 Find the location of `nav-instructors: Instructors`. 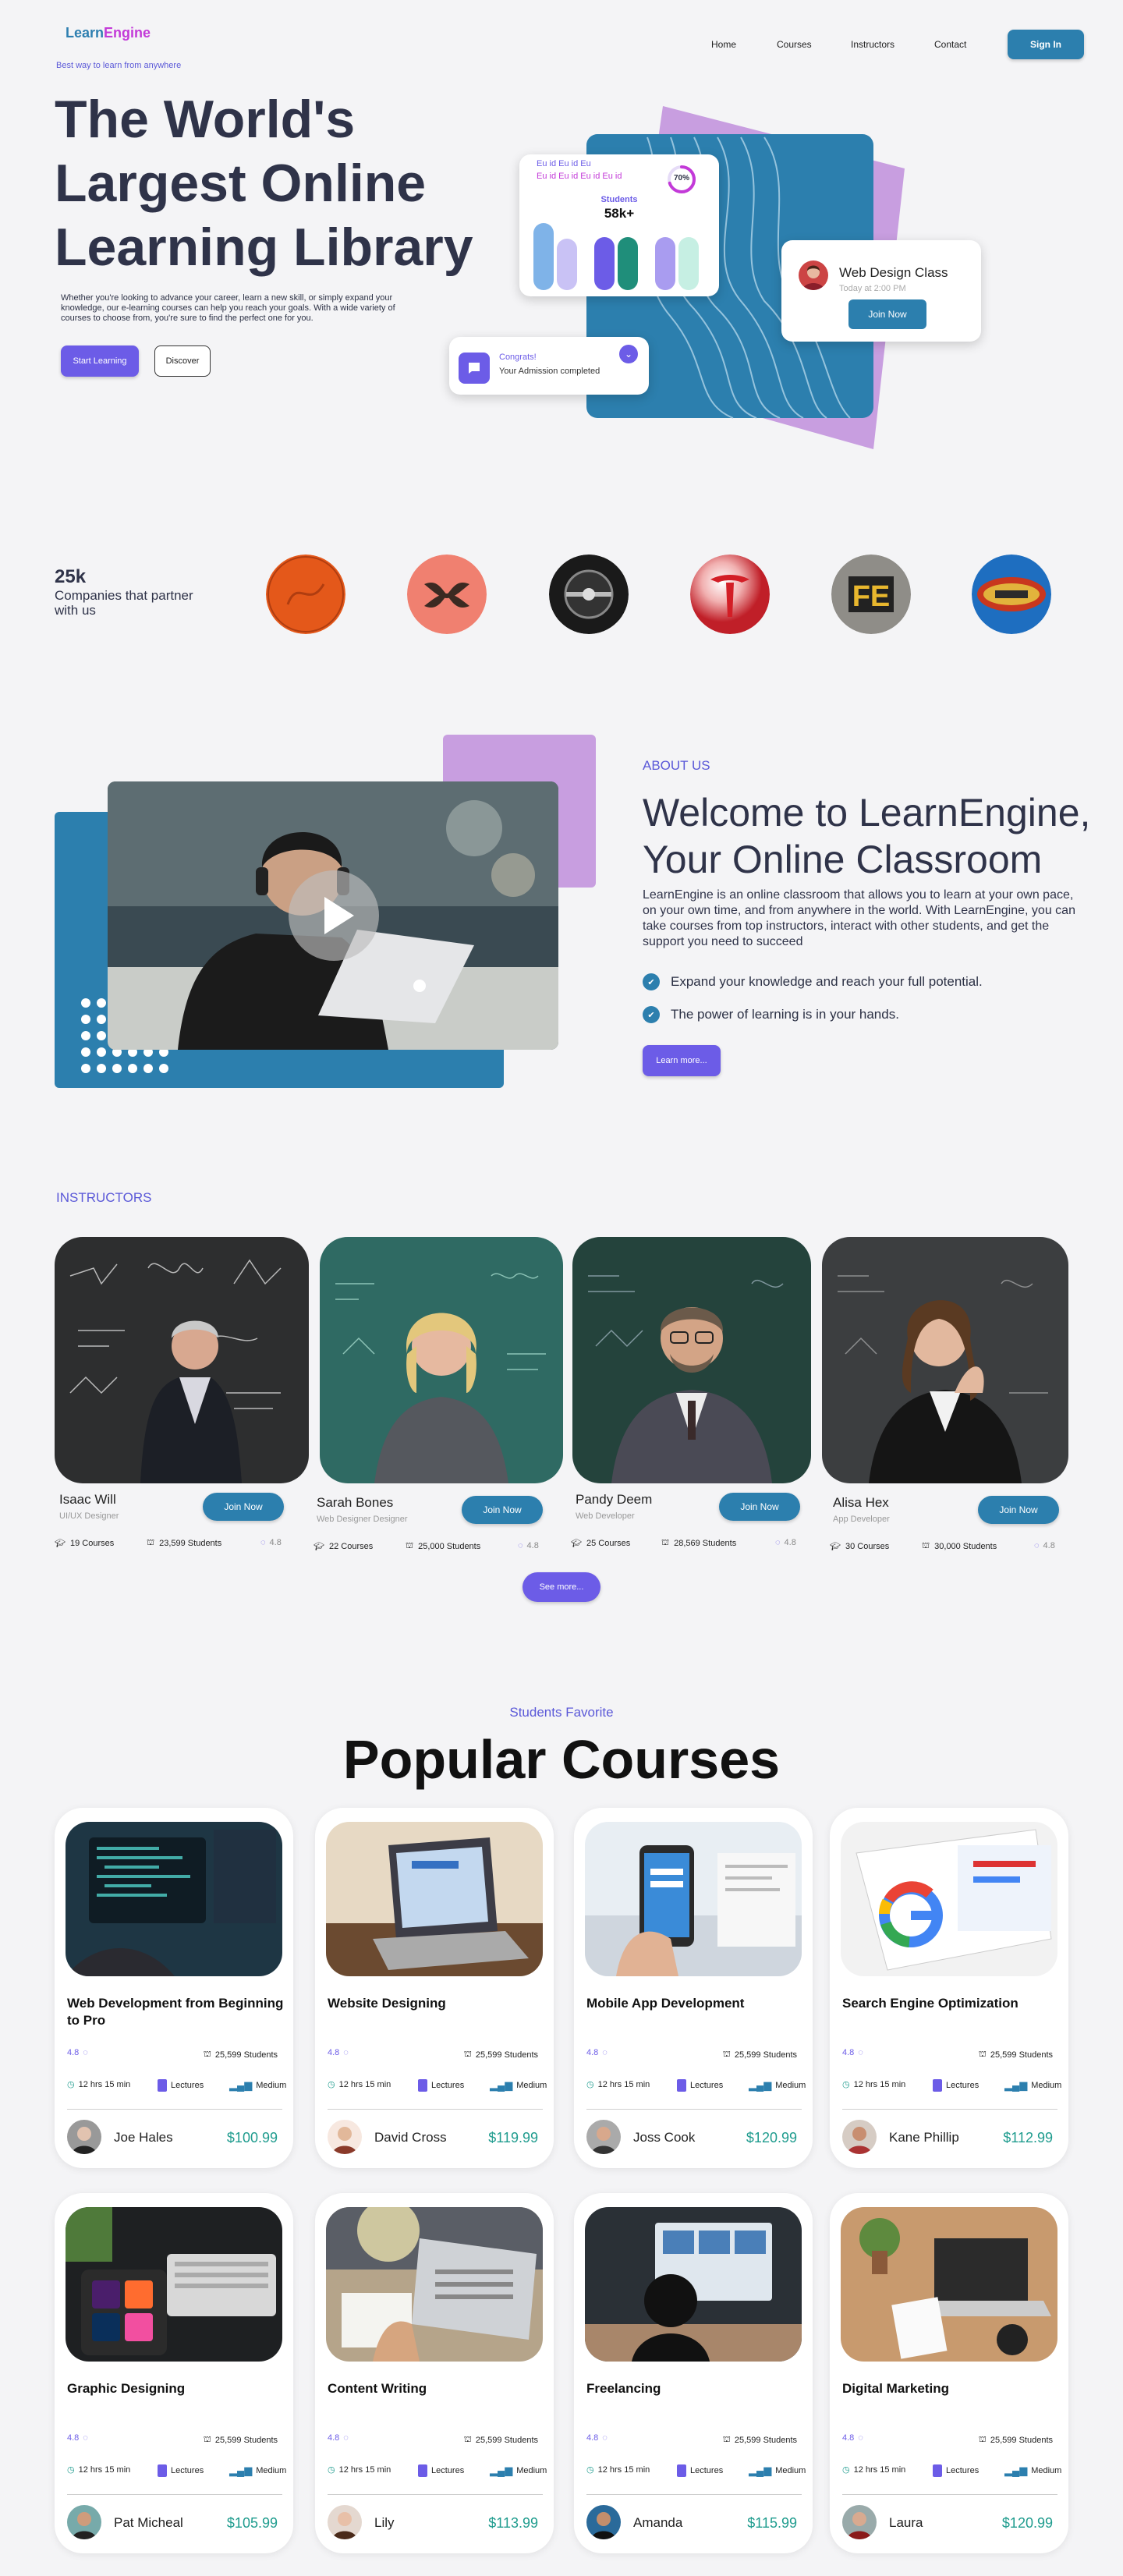

nav-instructors: Instructors is located at coordinates (873, 44).